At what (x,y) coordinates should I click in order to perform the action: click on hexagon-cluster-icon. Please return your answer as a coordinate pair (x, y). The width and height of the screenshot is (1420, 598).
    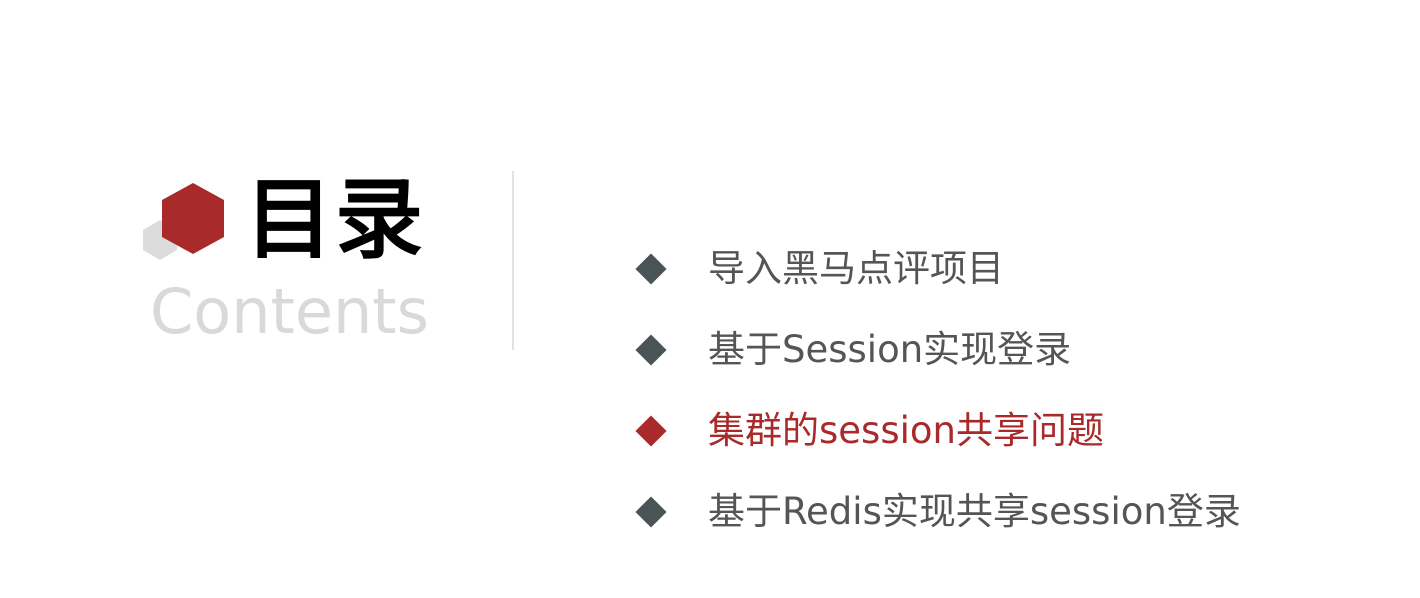
    Looking at the image, I should click on (183, 221).